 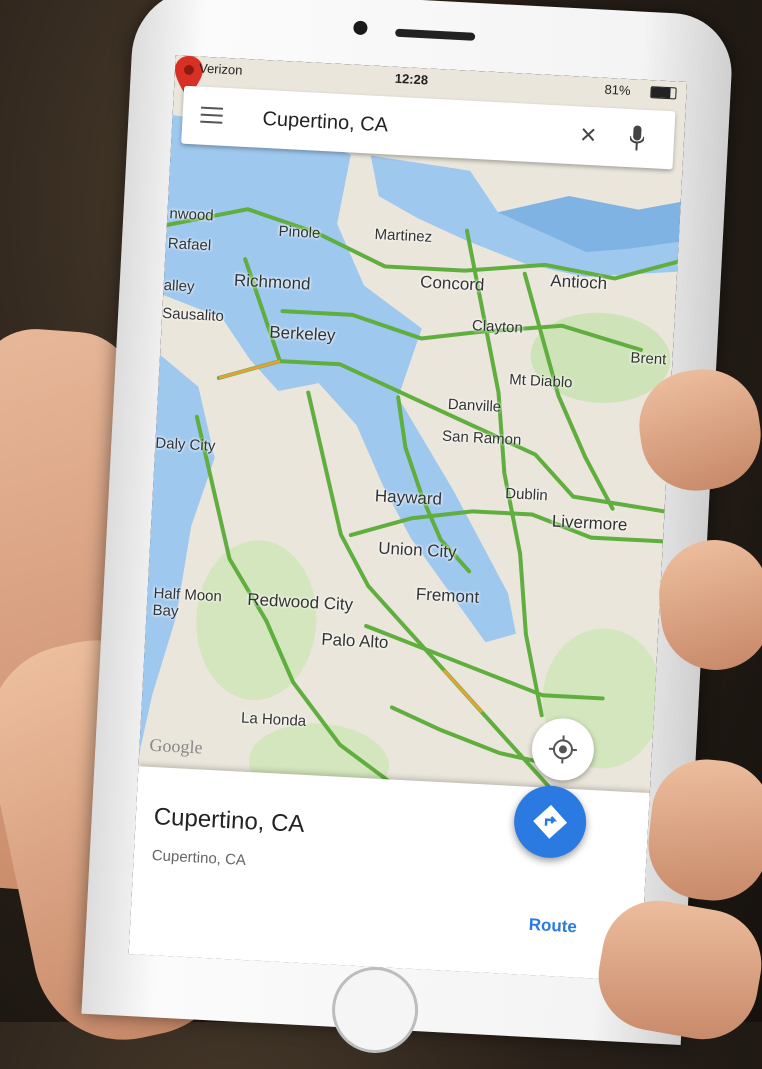 I want to click on hamburger-menu-icon, so click(x=212, y=115).